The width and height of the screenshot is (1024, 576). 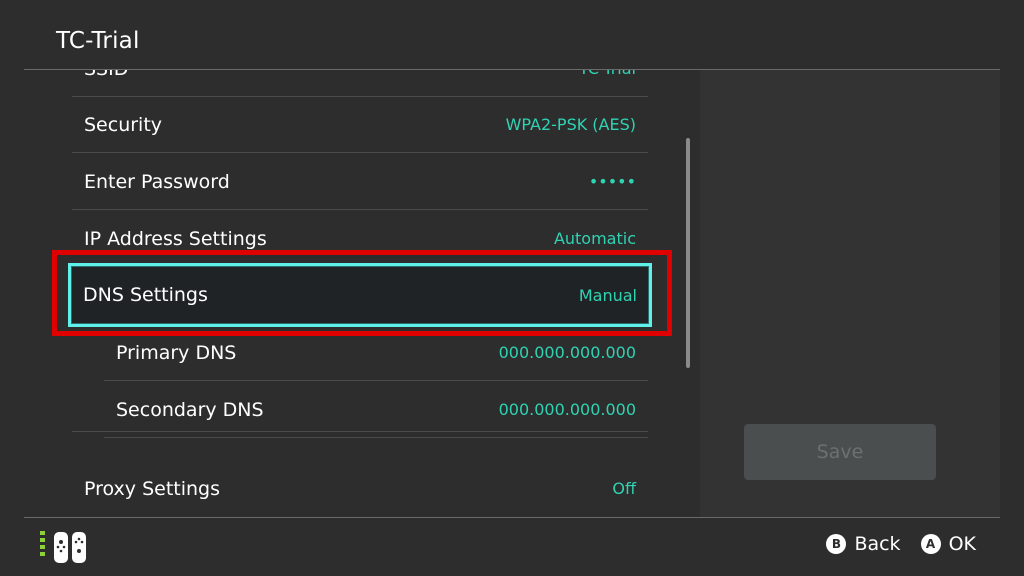 What do you see at coordinates (930, 544) in the screenshot?
I see `a-button-icon: A` at bounding box center [930, 544].